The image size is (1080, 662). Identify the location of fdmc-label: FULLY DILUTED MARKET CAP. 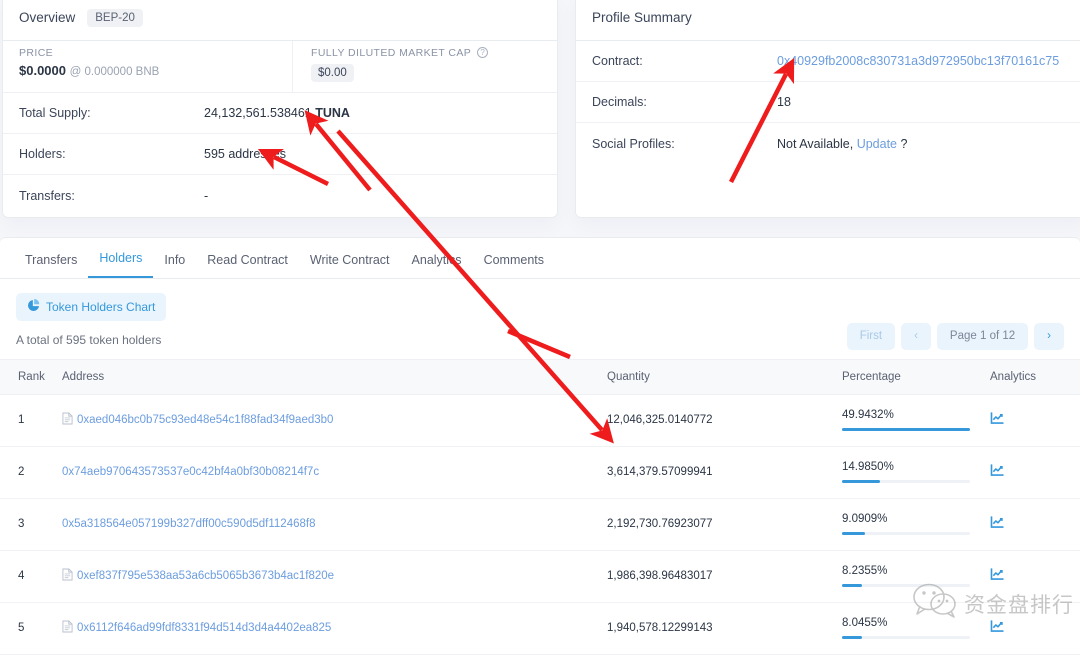
(391, 53).